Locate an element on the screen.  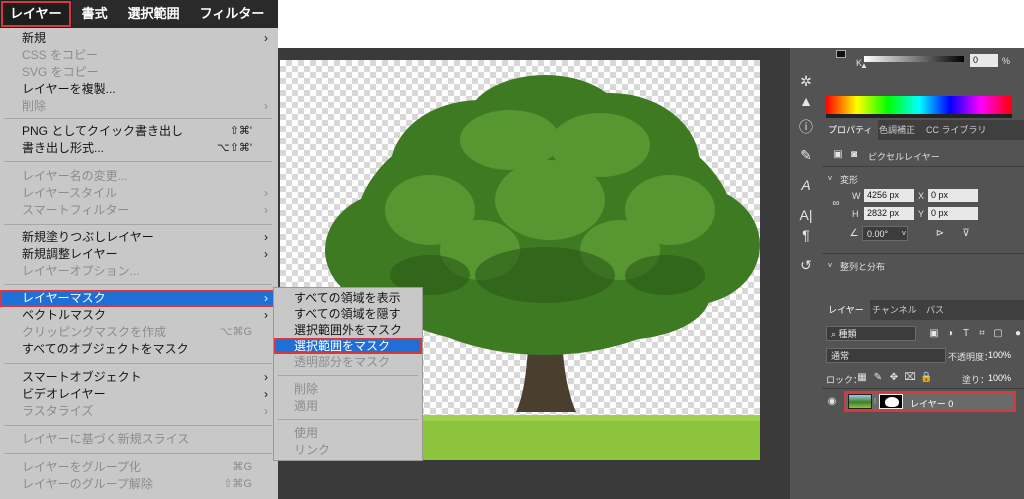
opacity-value: 100% is located at coordinates (999, 355).